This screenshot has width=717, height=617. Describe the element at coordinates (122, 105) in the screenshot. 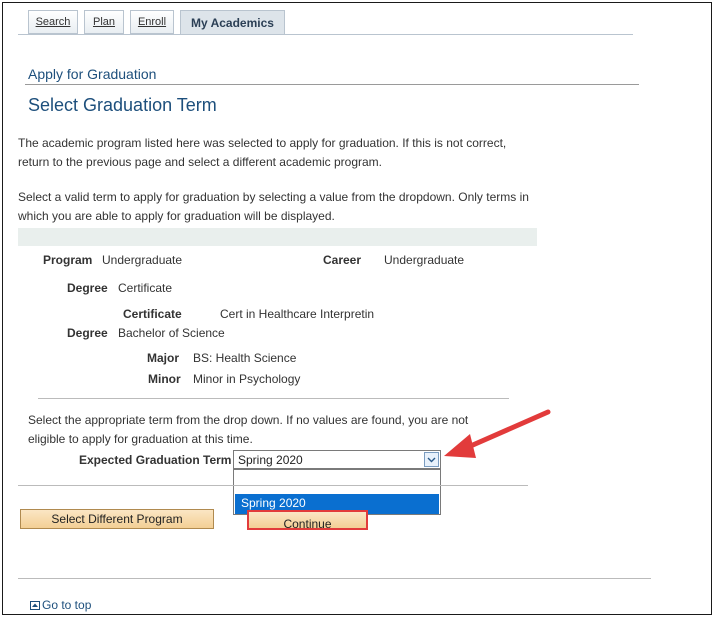

I see `page-title: Select Graduation Term` at that location.